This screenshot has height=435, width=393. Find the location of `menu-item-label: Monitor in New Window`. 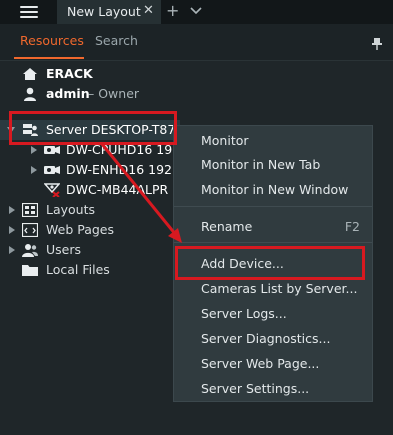

menu-item-label: Monitor in New Window is located at coordinates (275, 189).